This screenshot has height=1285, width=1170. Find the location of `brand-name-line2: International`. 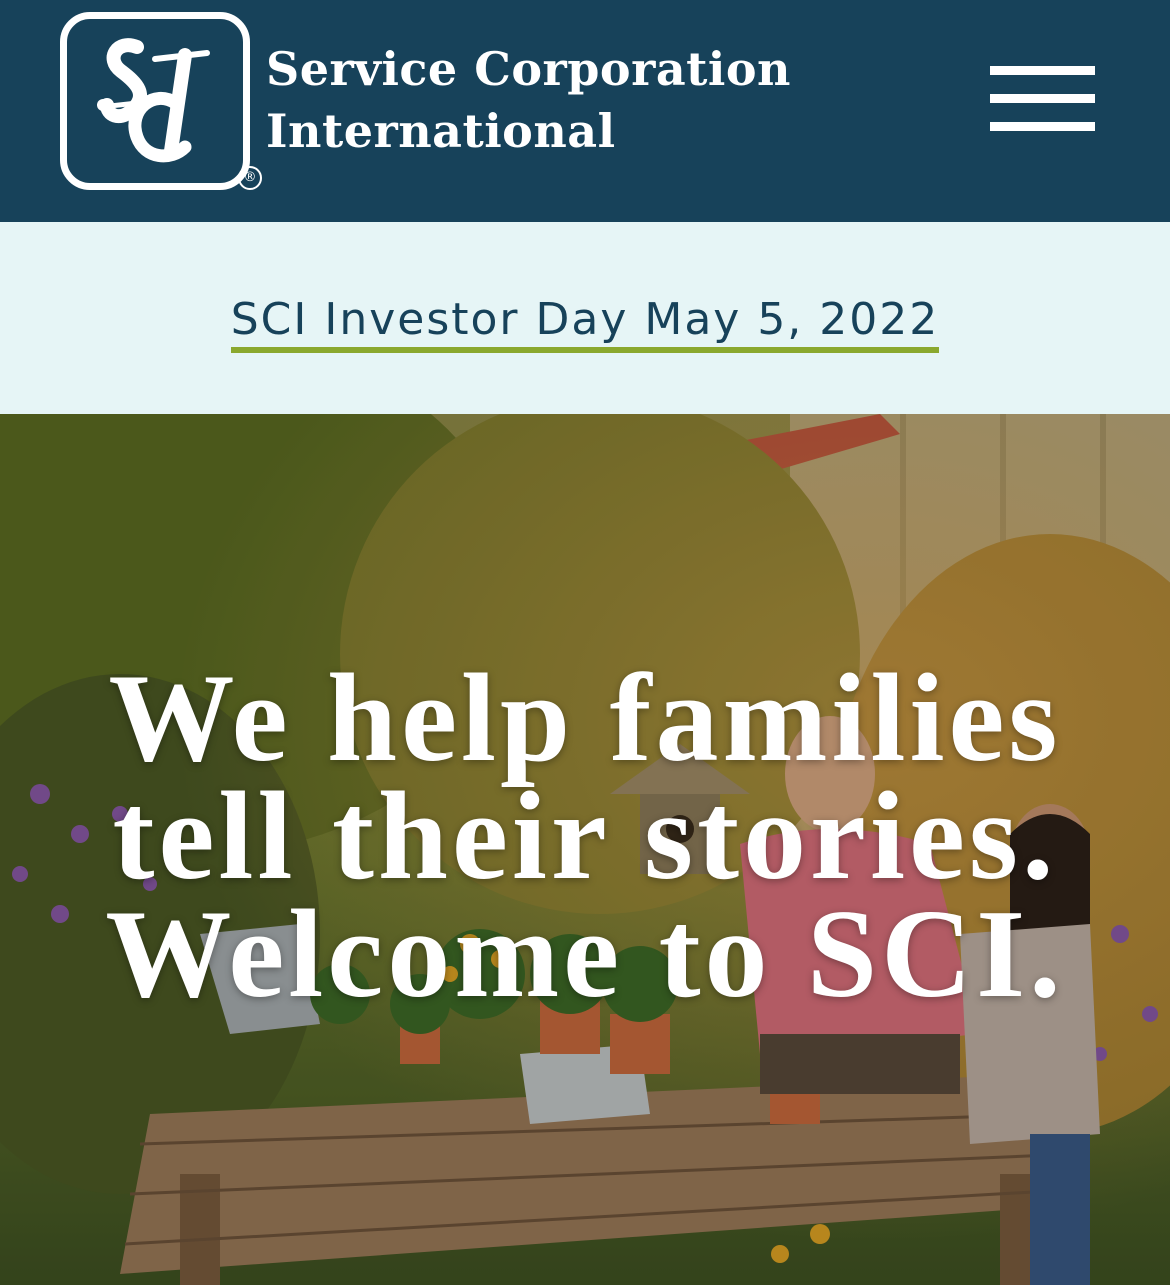

brand-name-line2: International is located at coordinates (441, 131).